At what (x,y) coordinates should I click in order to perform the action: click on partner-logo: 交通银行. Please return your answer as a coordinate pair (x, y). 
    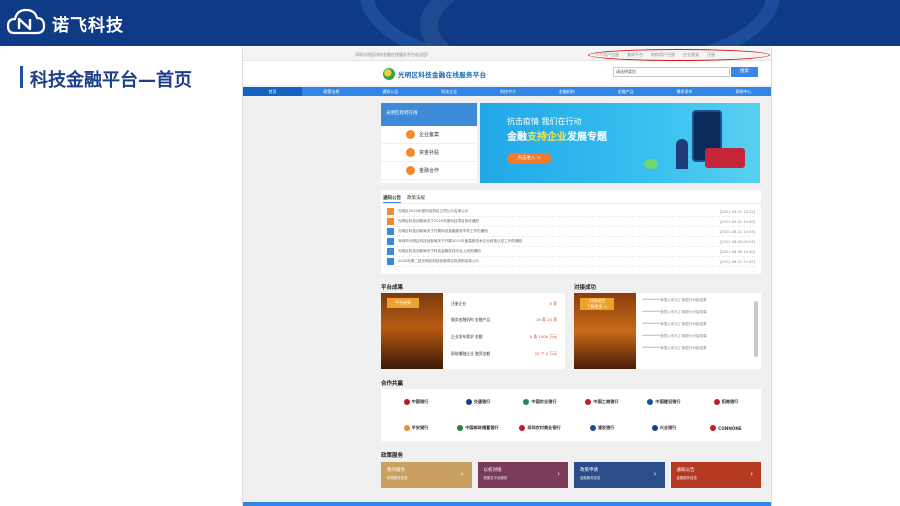
    Looking at the image, I should click on (478, 402).